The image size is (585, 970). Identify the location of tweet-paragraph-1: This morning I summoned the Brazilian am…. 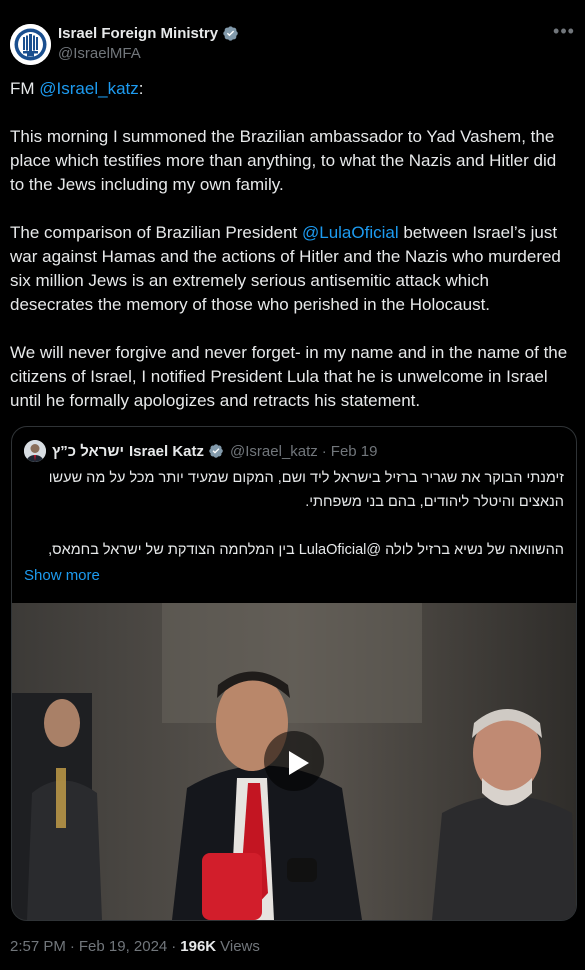
(283, 160).